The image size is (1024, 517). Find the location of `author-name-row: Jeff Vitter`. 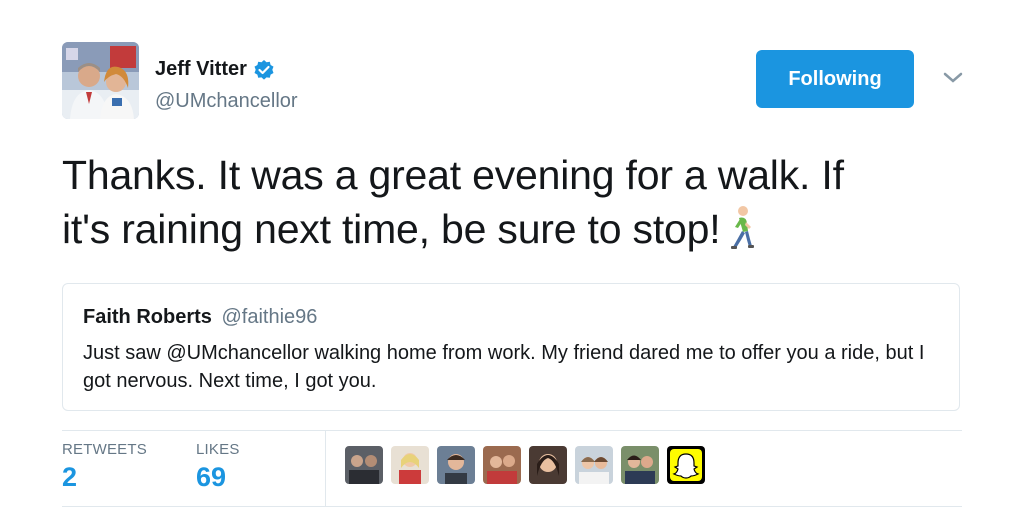

author-name-row: Jeff Vitter is located at coordinates (215, 69).